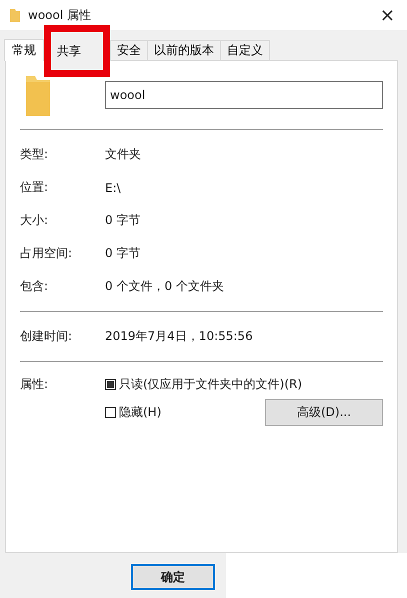 This screenshot has height=598, width=407. I want to click on checkbox: 隐藏(H), so click(185, 412).